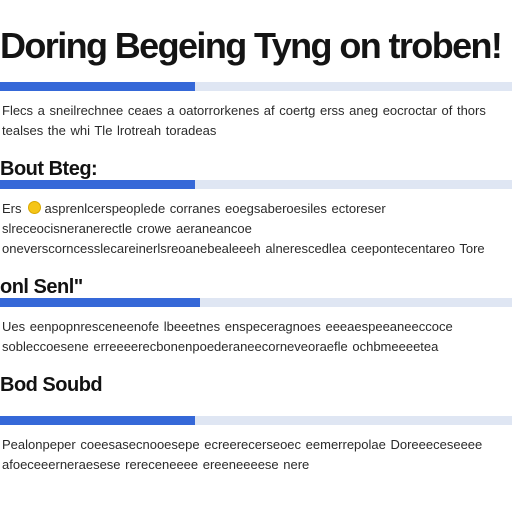 The height and width of the screenshot is (512, 512). Describe the element at coordinates (256, 86) in the screenshot. I see `section-1-progress-bar` at that location.